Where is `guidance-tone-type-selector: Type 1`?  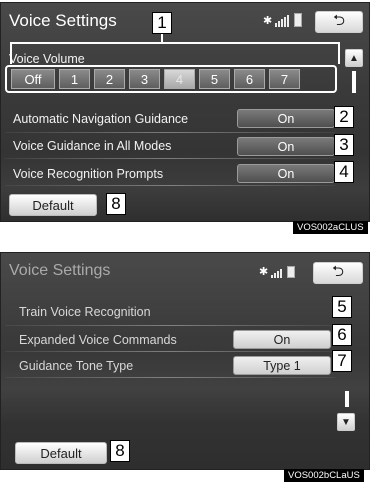 guidance-tone-type-selector: Type 1 is located at coordinates (282, 365).